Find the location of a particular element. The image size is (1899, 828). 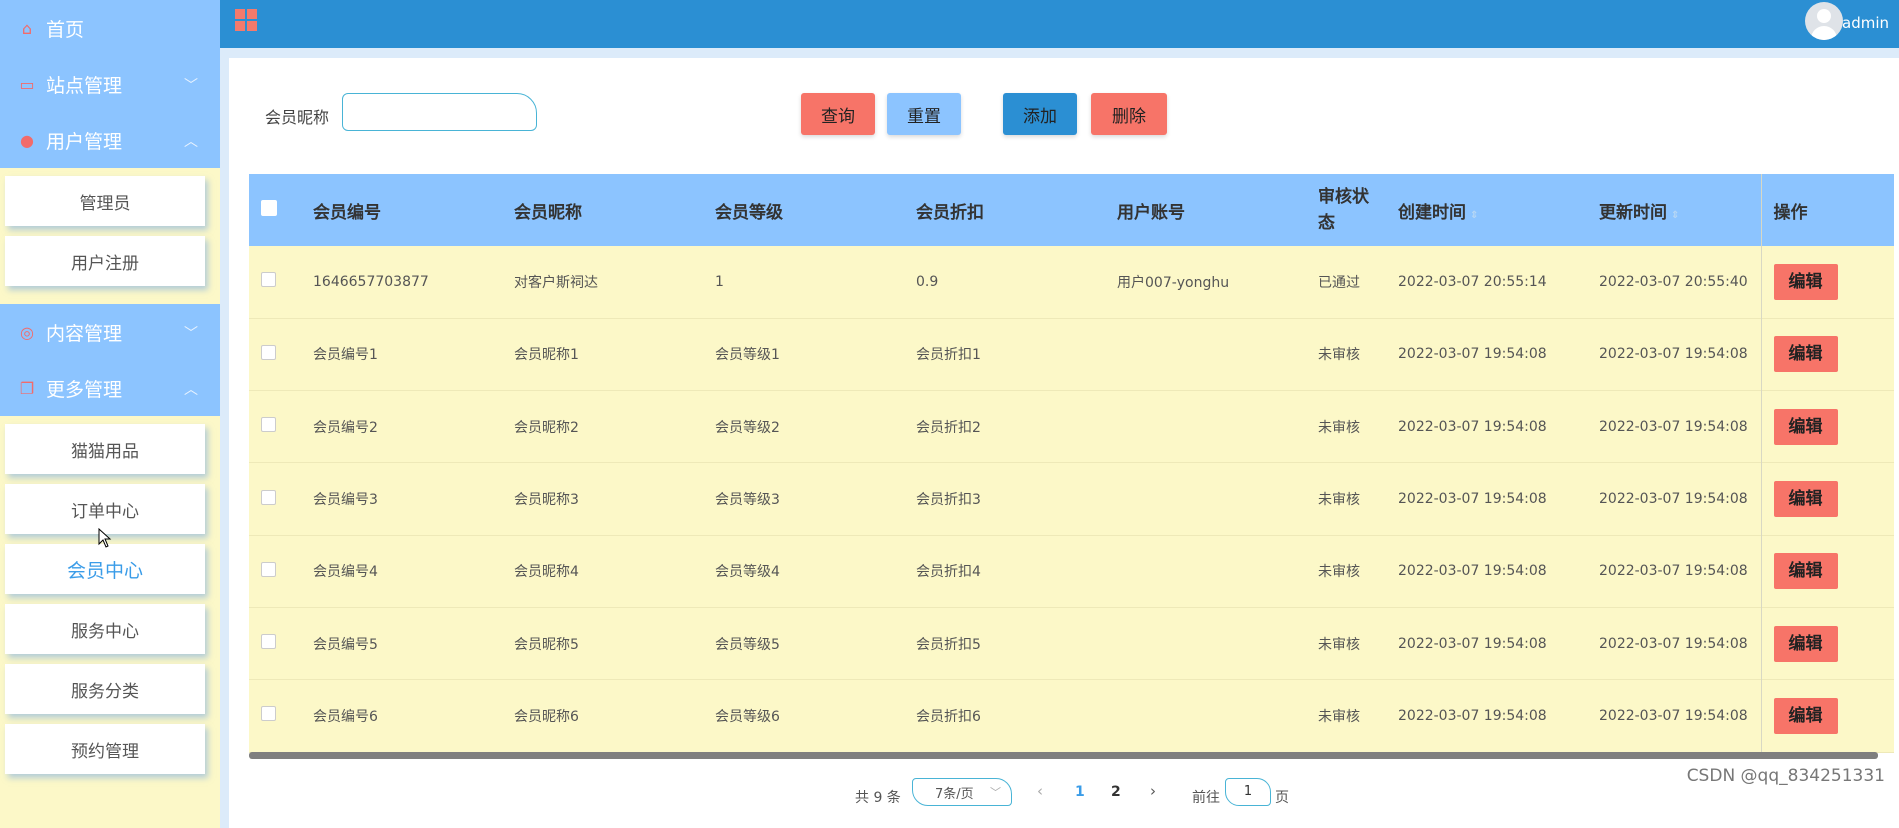

sidebar-item-service-center: 服务中心 is located at coordinates (105, 629).